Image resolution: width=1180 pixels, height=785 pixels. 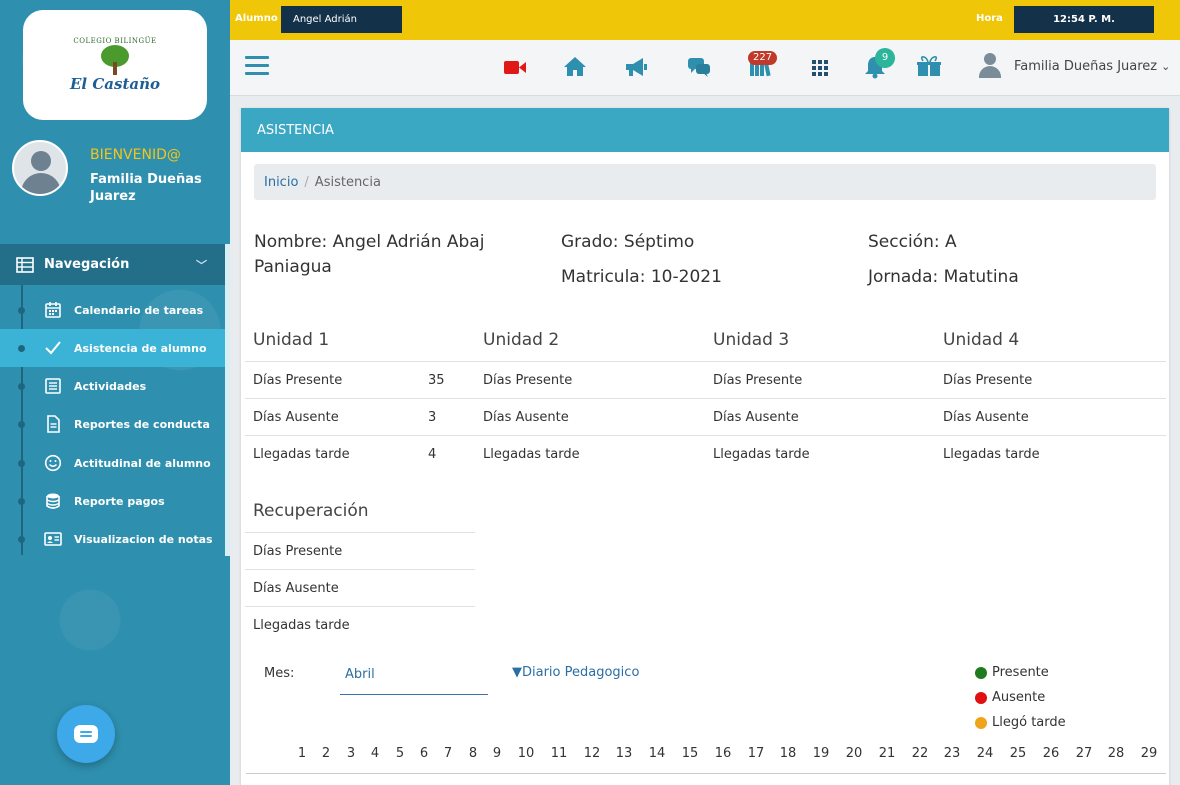 What do you see at coordinates (929, 67) in the screenshot?
I see `gift-icon` at bounding box center [929, 67].